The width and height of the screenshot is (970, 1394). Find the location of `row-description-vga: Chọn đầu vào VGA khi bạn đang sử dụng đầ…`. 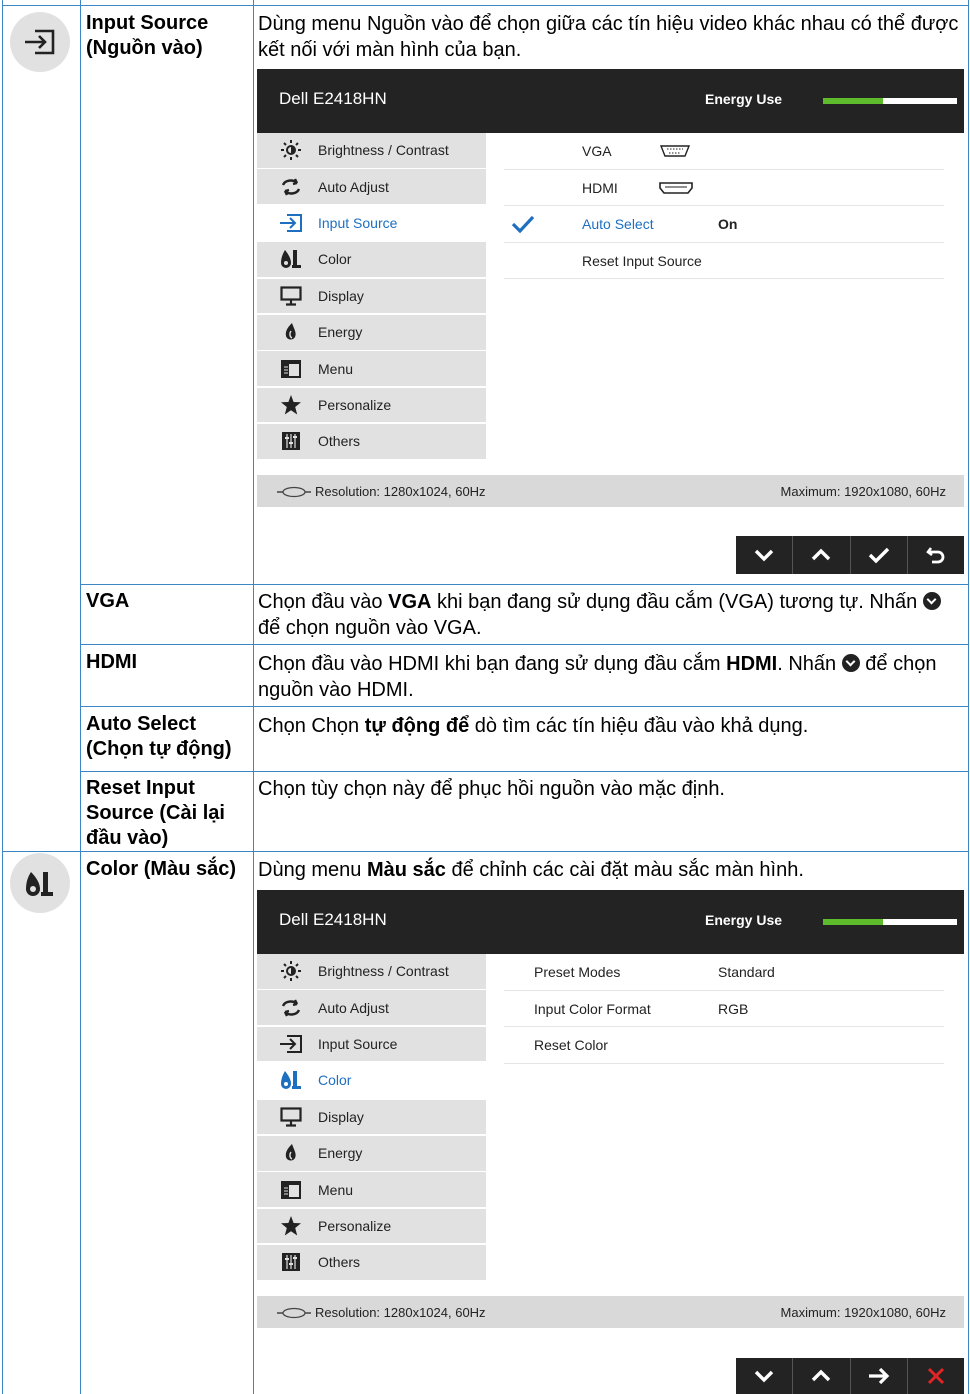

row-description-vga: Chọn đầu vào VGA khi bạn đang sử dụng đầ… is located at coordinates (610, 615).